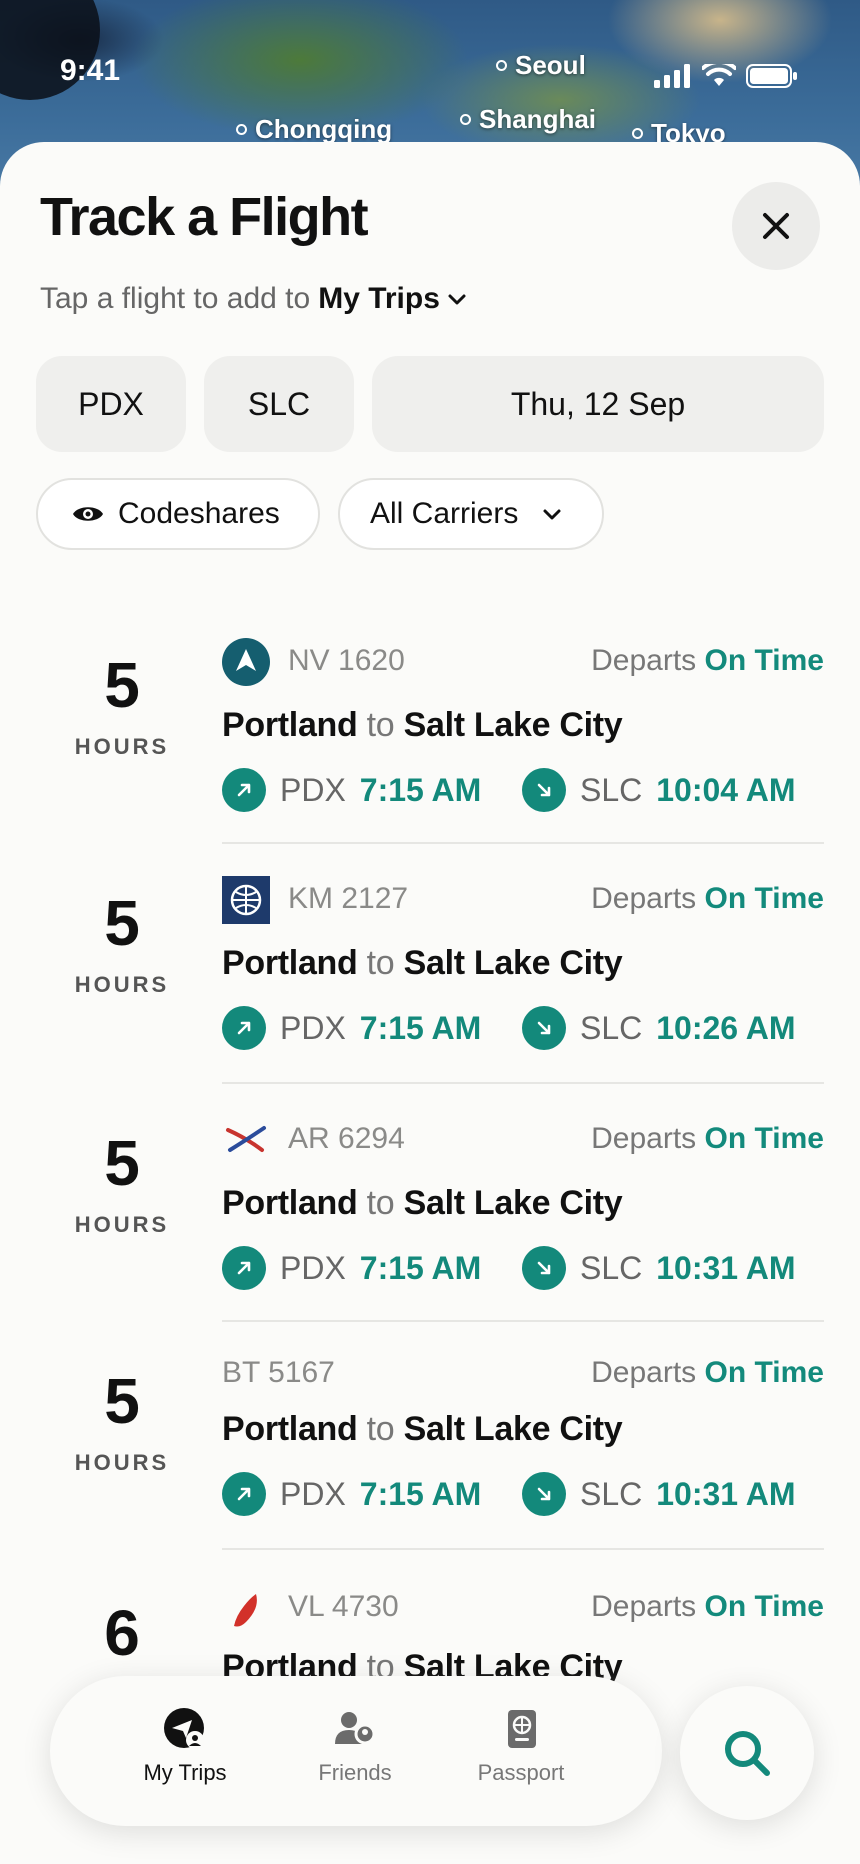 The image size is (860, 1864). What do you see at coordinates (111, 404) in the screenshot?
I see `origin-chip: PDX` at bounding box center [111, 404].